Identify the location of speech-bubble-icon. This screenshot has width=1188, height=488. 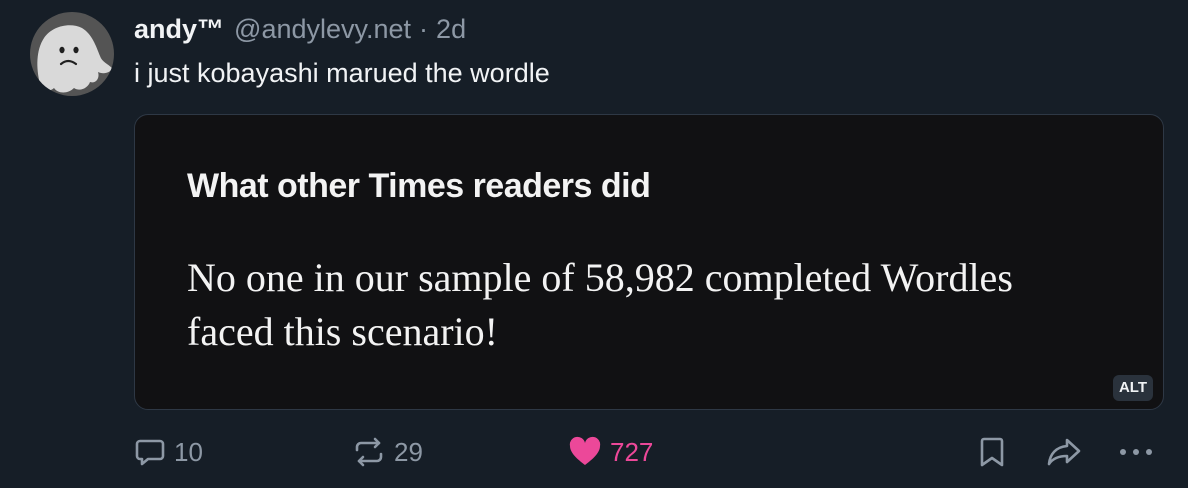
(150, 452).